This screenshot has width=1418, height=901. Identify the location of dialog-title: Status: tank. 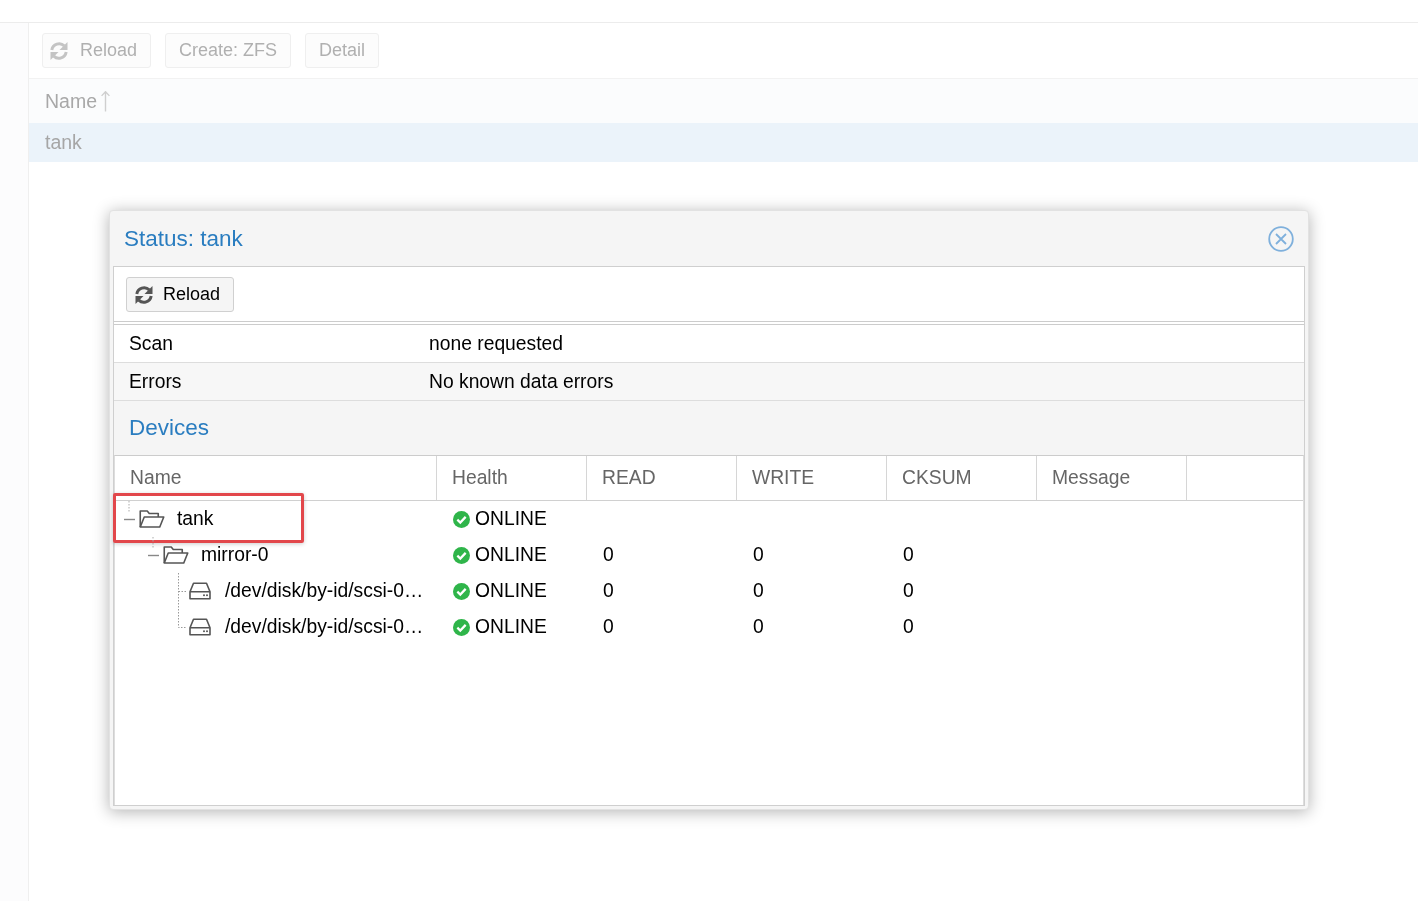
(183, 238).